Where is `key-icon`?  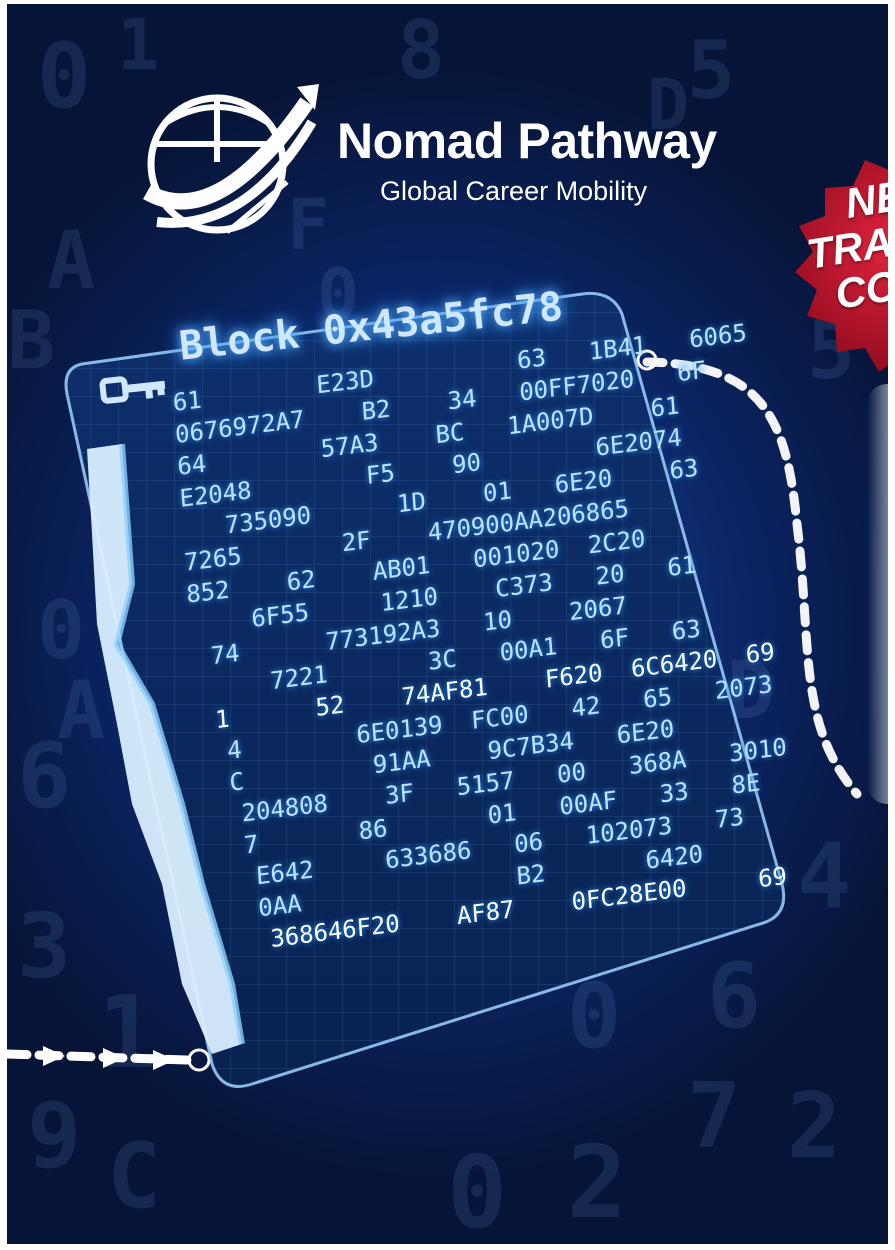
key-icon is located at coordinates (132, 390).